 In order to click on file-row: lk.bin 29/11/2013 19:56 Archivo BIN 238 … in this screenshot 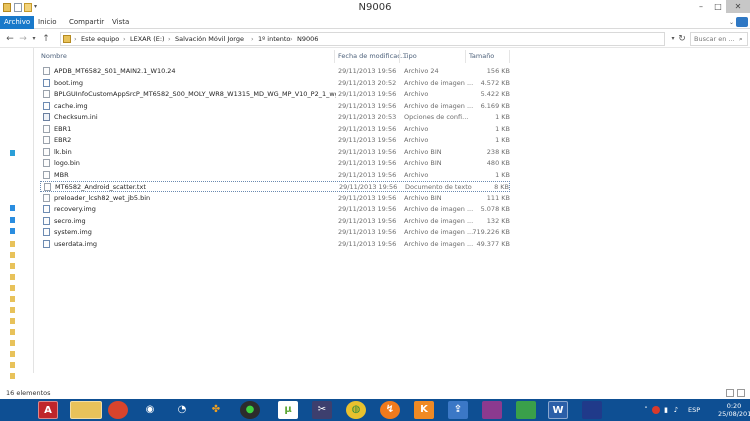, I will do `click(275, 152)`.